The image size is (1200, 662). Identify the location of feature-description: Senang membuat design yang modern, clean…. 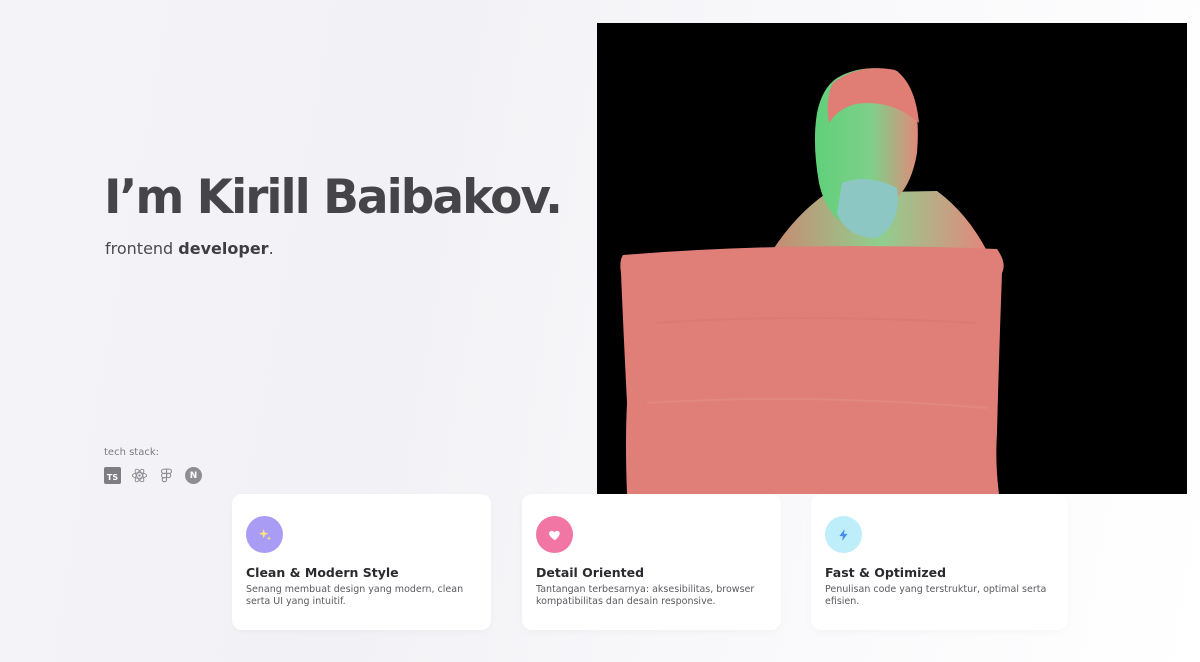
(355, 595).